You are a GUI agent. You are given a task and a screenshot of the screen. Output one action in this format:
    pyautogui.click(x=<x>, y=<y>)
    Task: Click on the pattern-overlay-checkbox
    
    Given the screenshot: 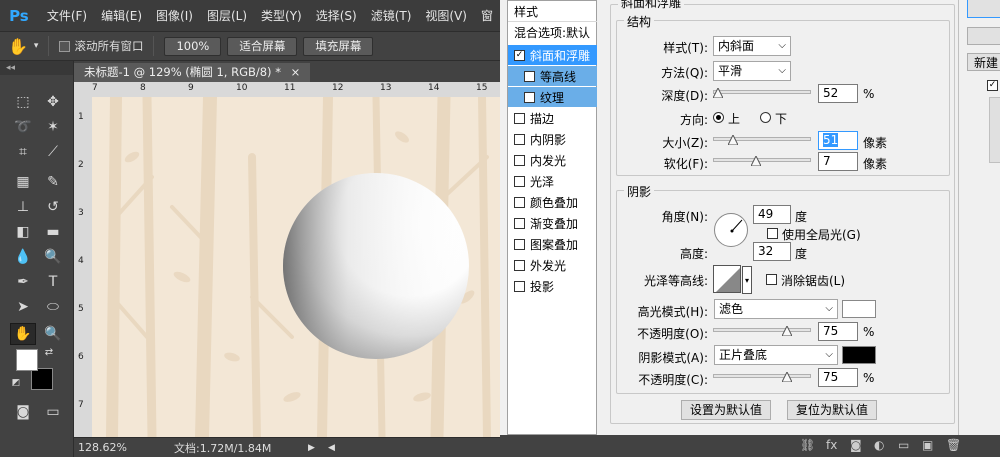 What is the action you would take?
    pyautogui.click(x=519, y=244)
    